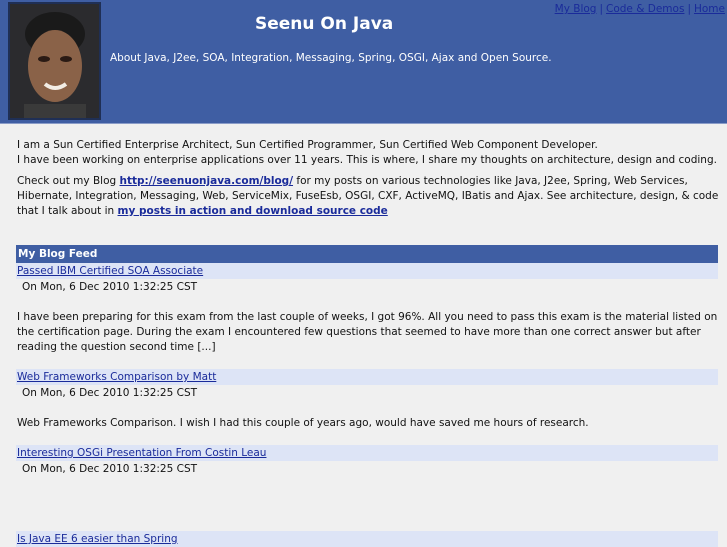 The image size is (727, 547). Describe the element at coordinates (110, 271) in the screenshot. I see `feed-item-title-link: Passed IBM Certified SOA Associate` at that location.